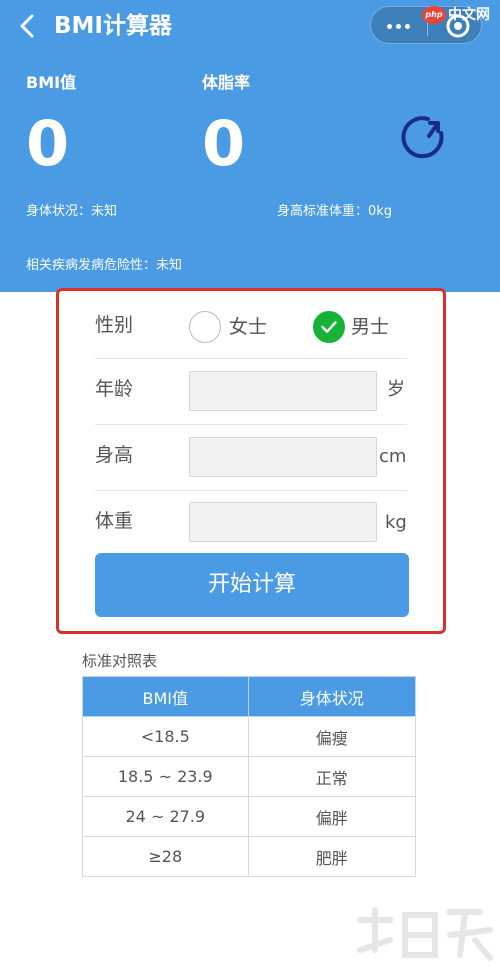  I want to click on body-fat-label: 体脂率, so click(226, 82).